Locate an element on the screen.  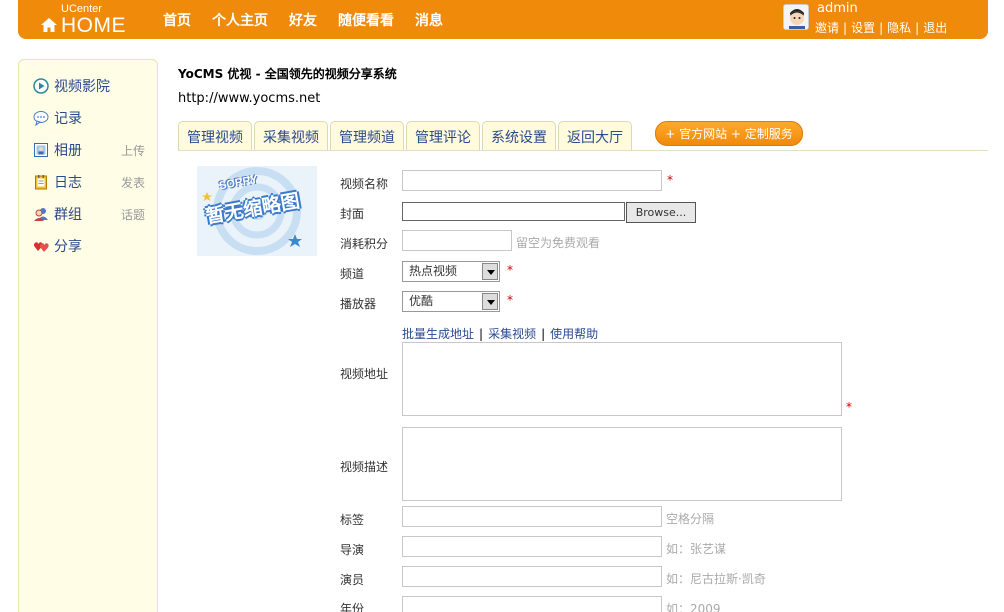
home-icon is located at coordinates (49, 25).